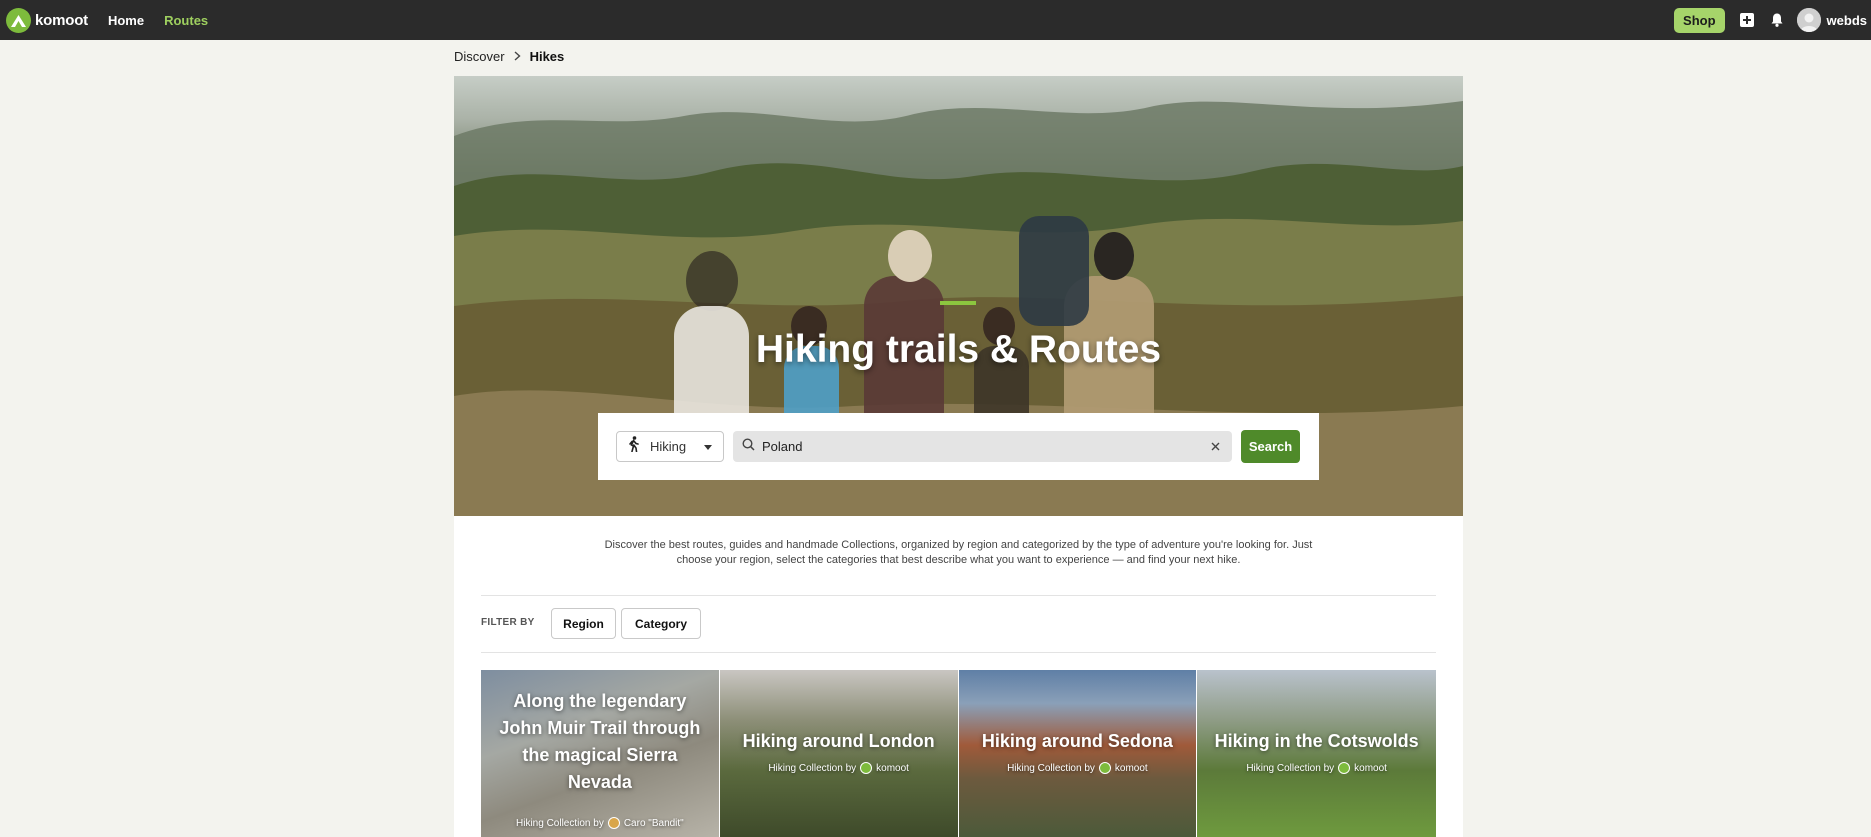 The width and height of the screenshot is (1871, 837). I want to click on chevron-right-icon, so click(517, 57).